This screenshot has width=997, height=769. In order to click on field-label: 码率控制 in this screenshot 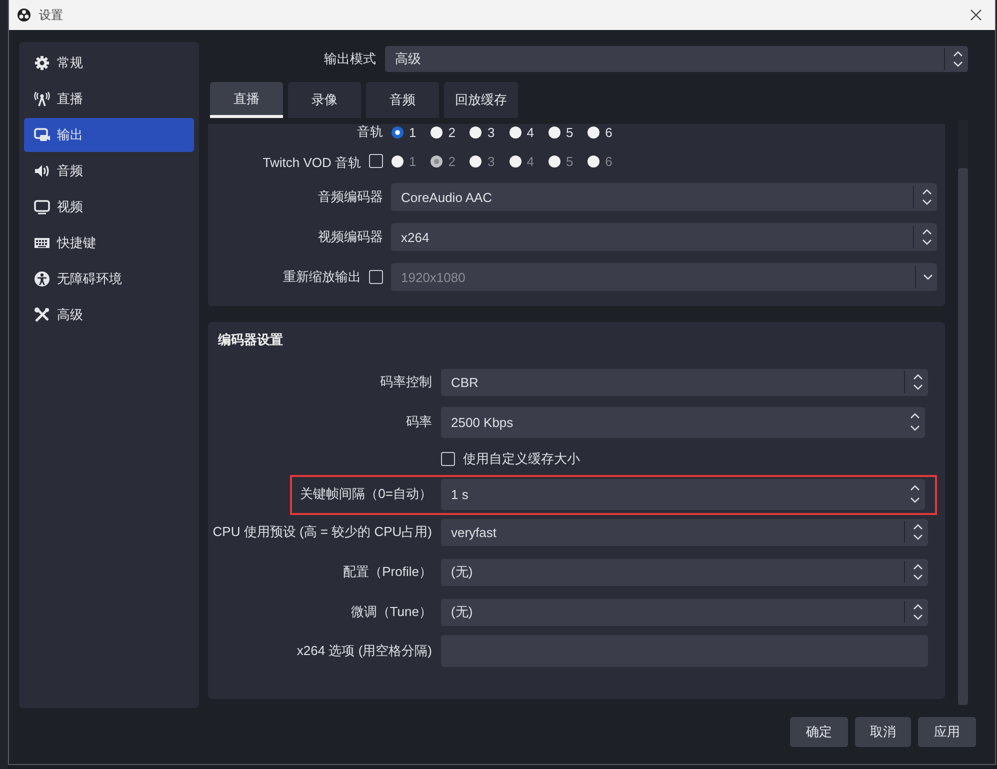, I will do `click(405, 382)`.